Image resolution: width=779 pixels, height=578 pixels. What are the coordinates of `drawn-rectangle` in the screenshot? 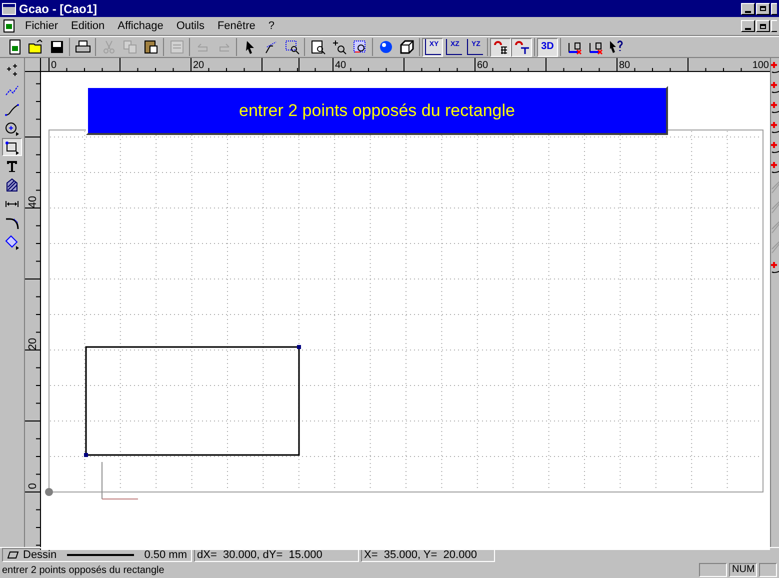 It's located at (192, 401).